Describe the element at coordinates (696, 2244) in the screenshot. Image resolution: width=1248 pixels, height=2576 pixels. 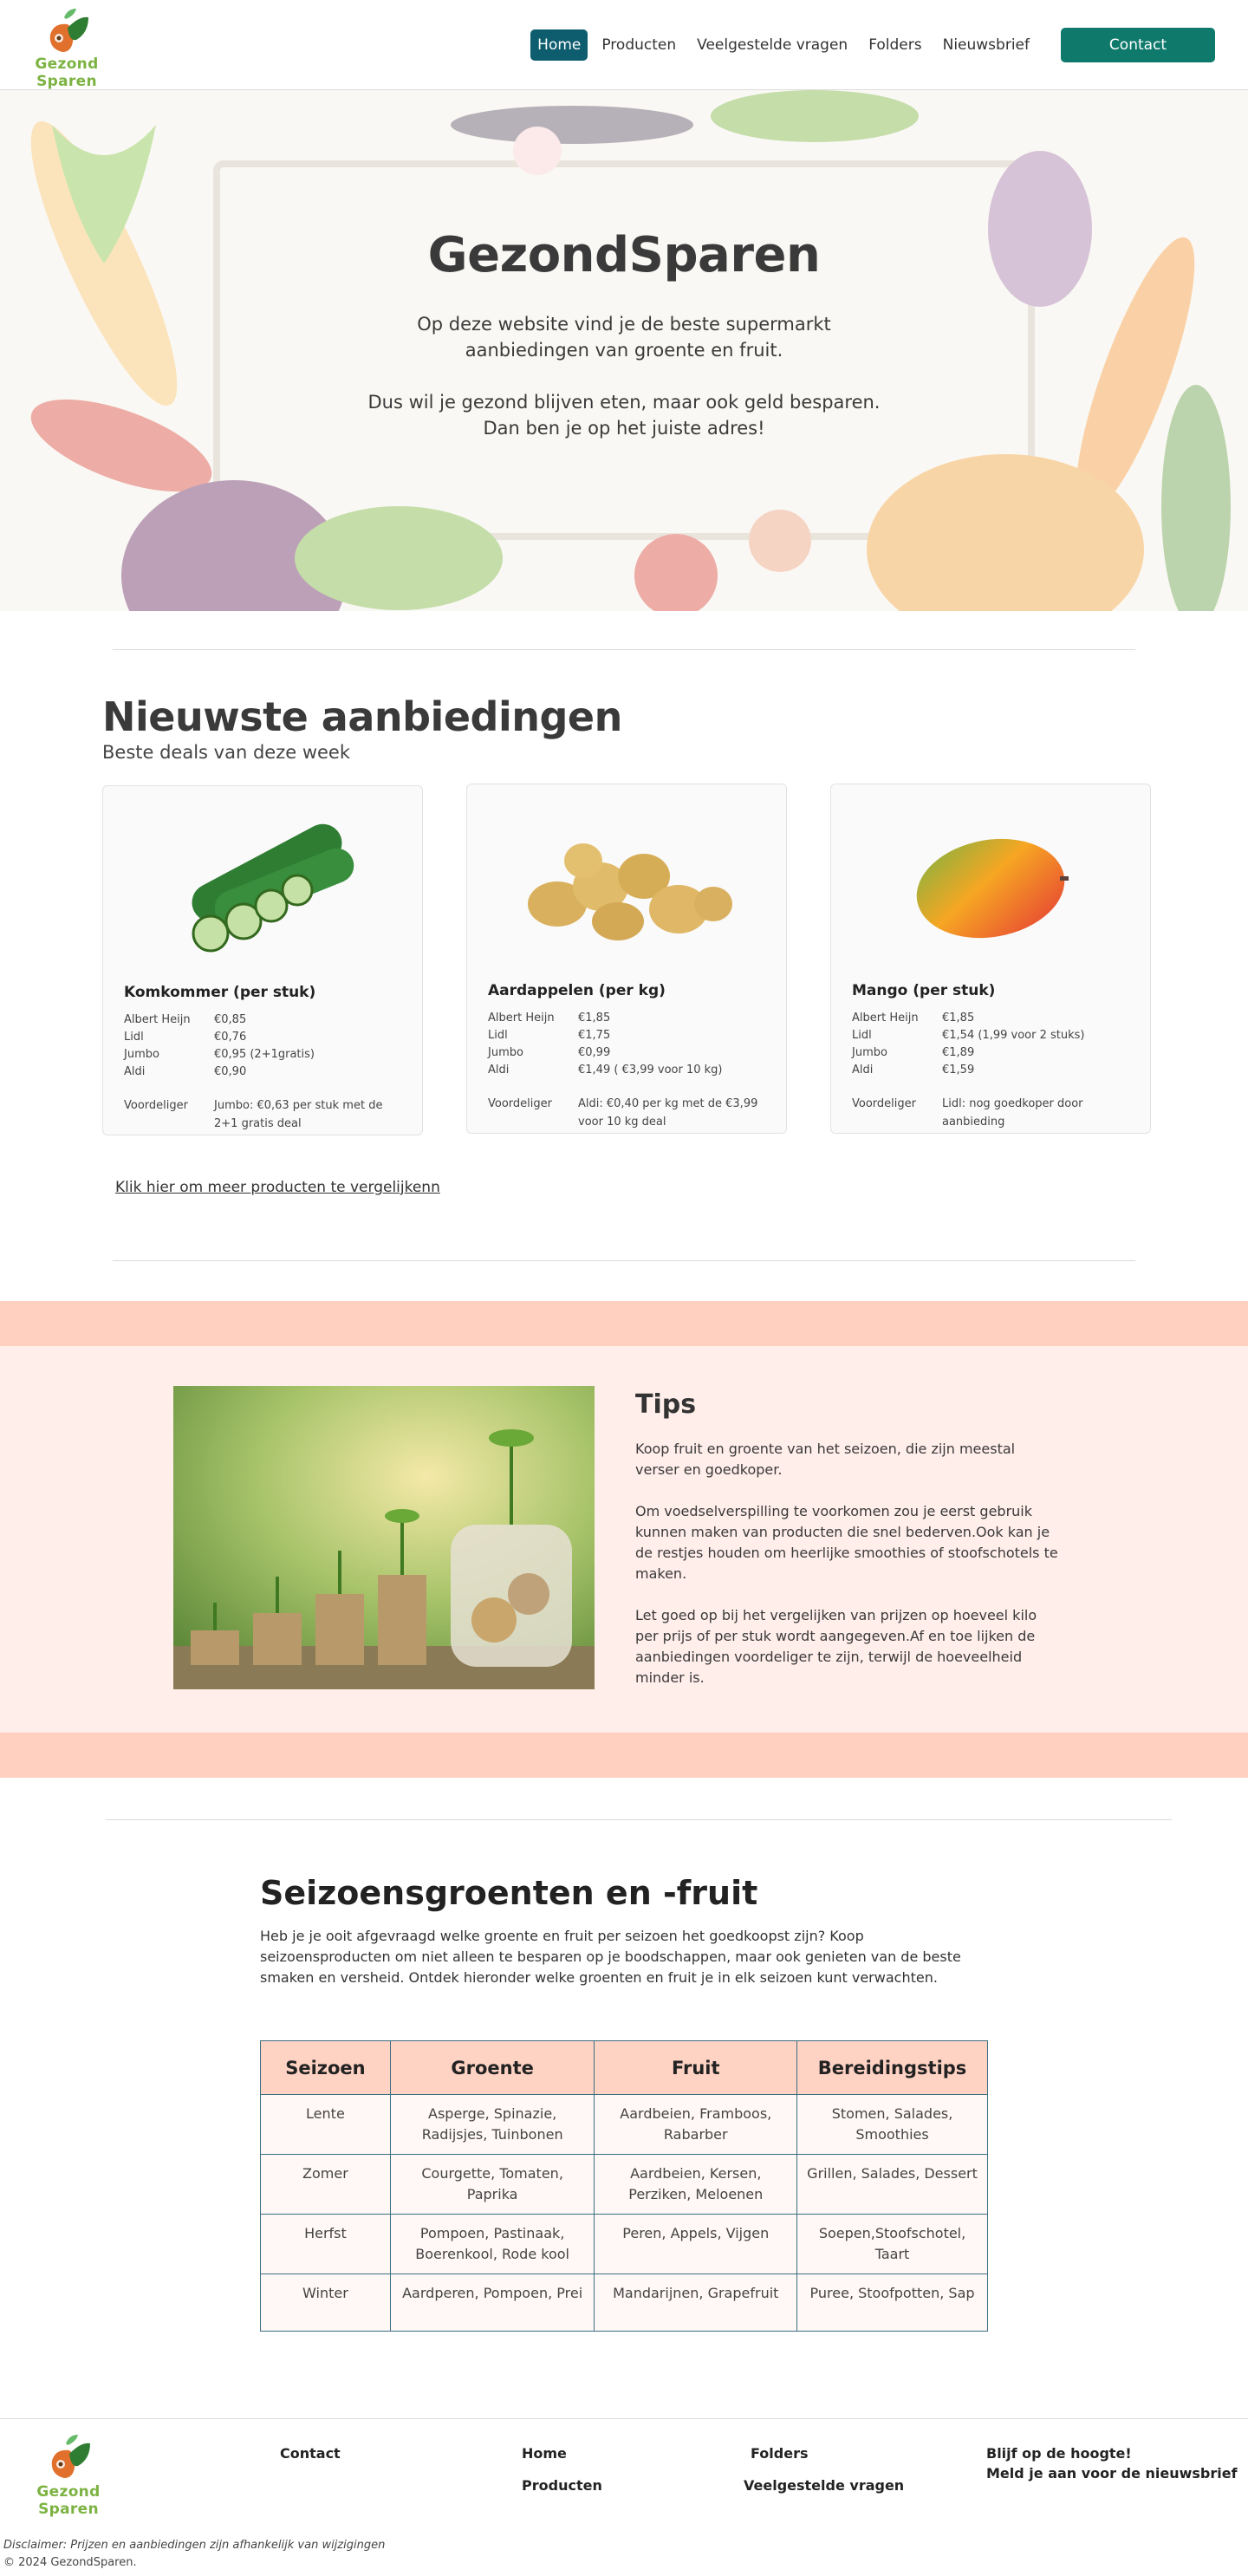
I see `table-cell: Peren, Appels, Vijgen` at that location.